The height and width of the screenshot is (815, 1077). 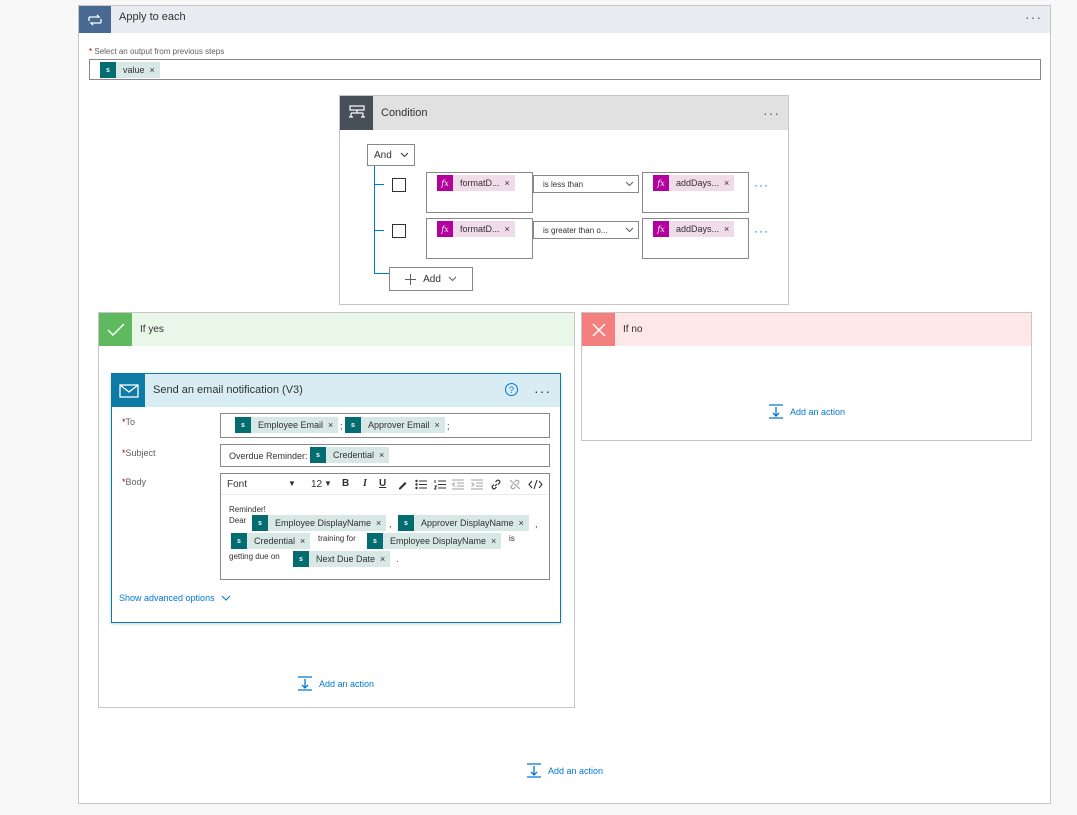 I want to click on if-no-title: If no, so click(x=633, y=329).